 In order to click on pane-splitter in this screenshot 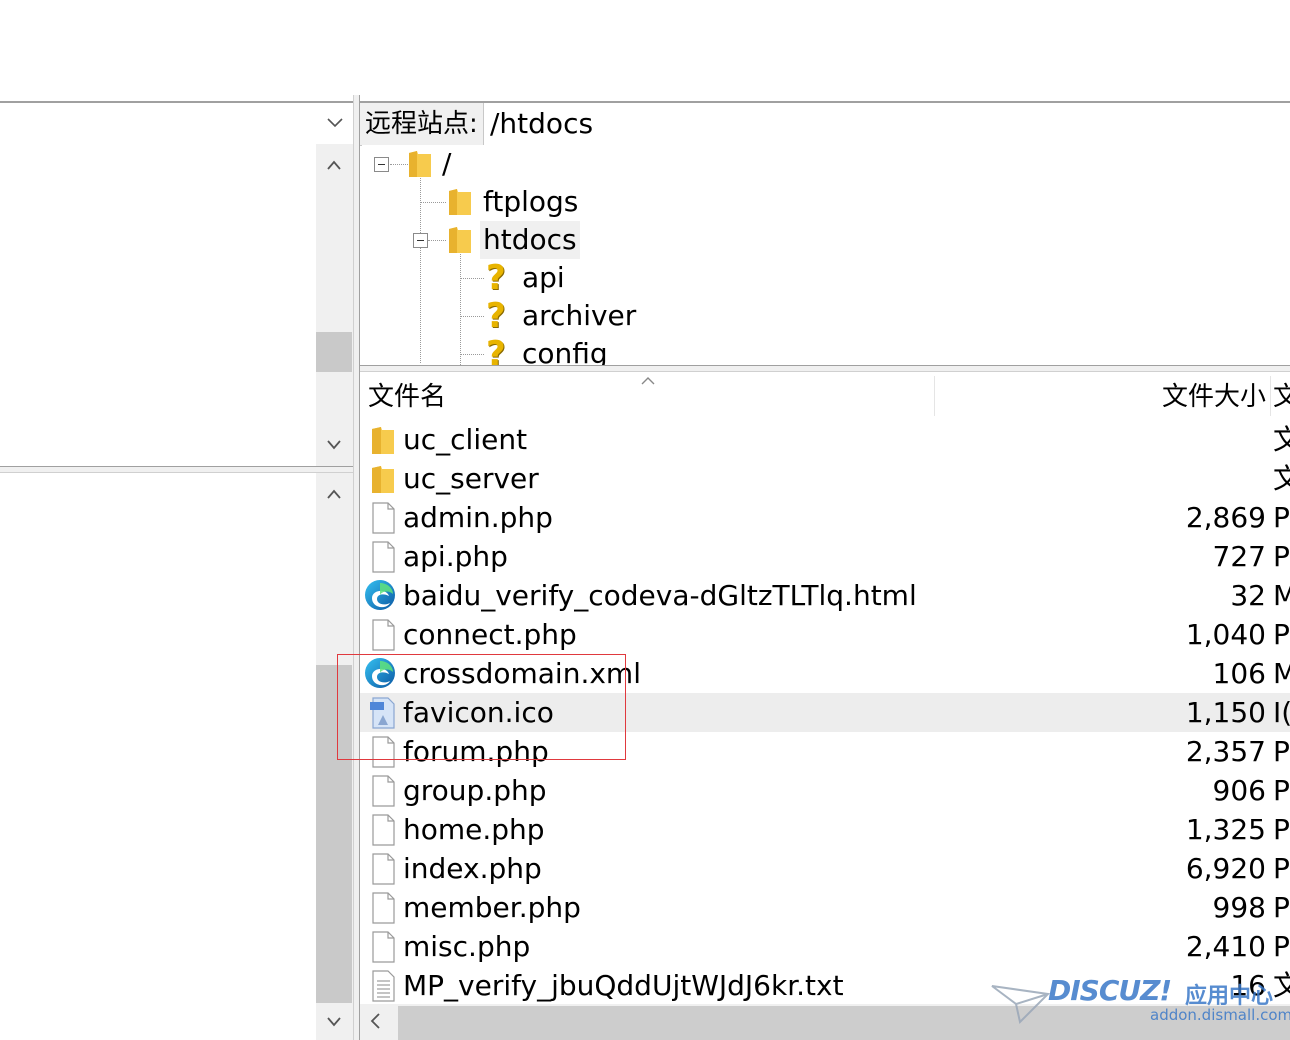, I will do `click(356, 567)`.